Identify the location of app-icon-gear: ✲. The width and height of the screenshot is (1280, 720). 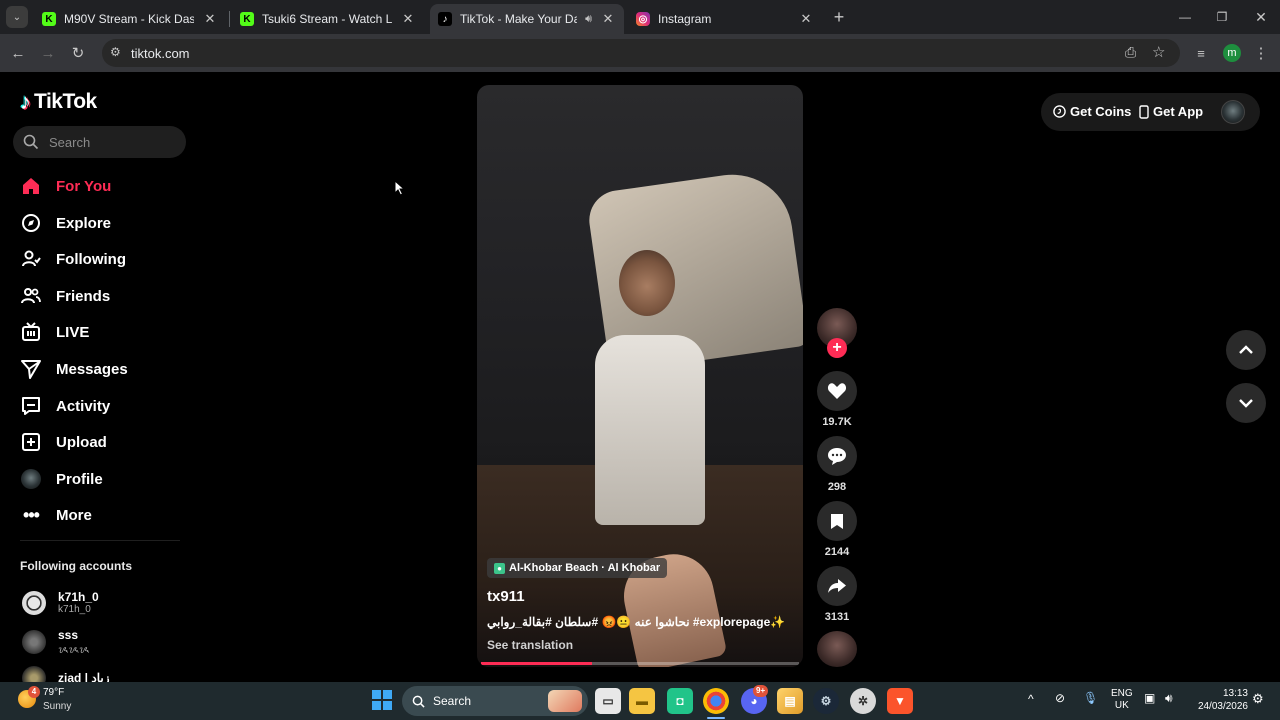
(863, 701).